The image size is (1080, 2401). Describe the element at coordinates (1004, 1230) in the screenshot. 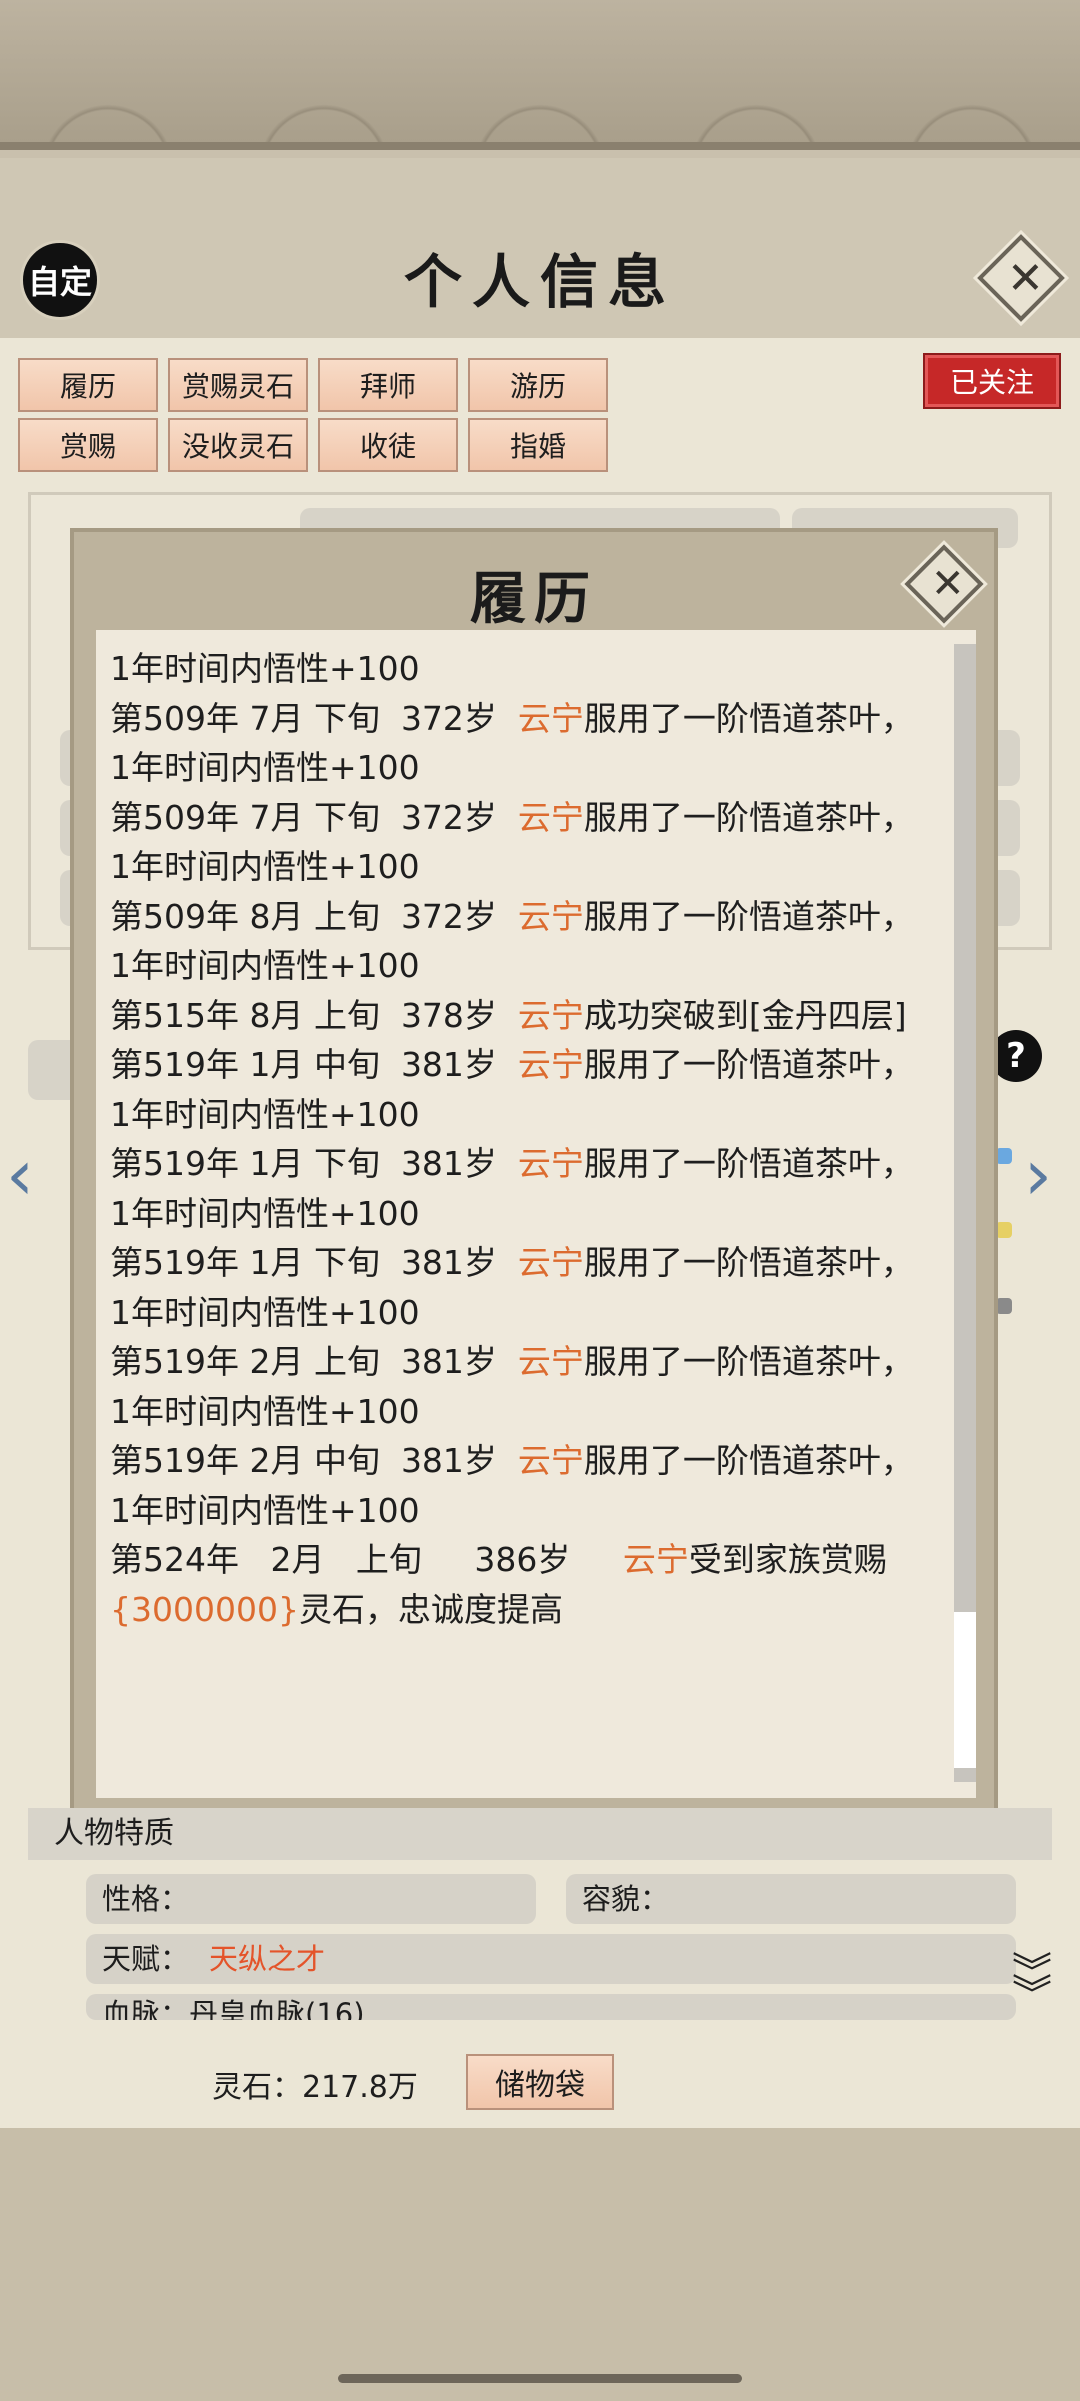

I see `yellow-indicator` at that location.